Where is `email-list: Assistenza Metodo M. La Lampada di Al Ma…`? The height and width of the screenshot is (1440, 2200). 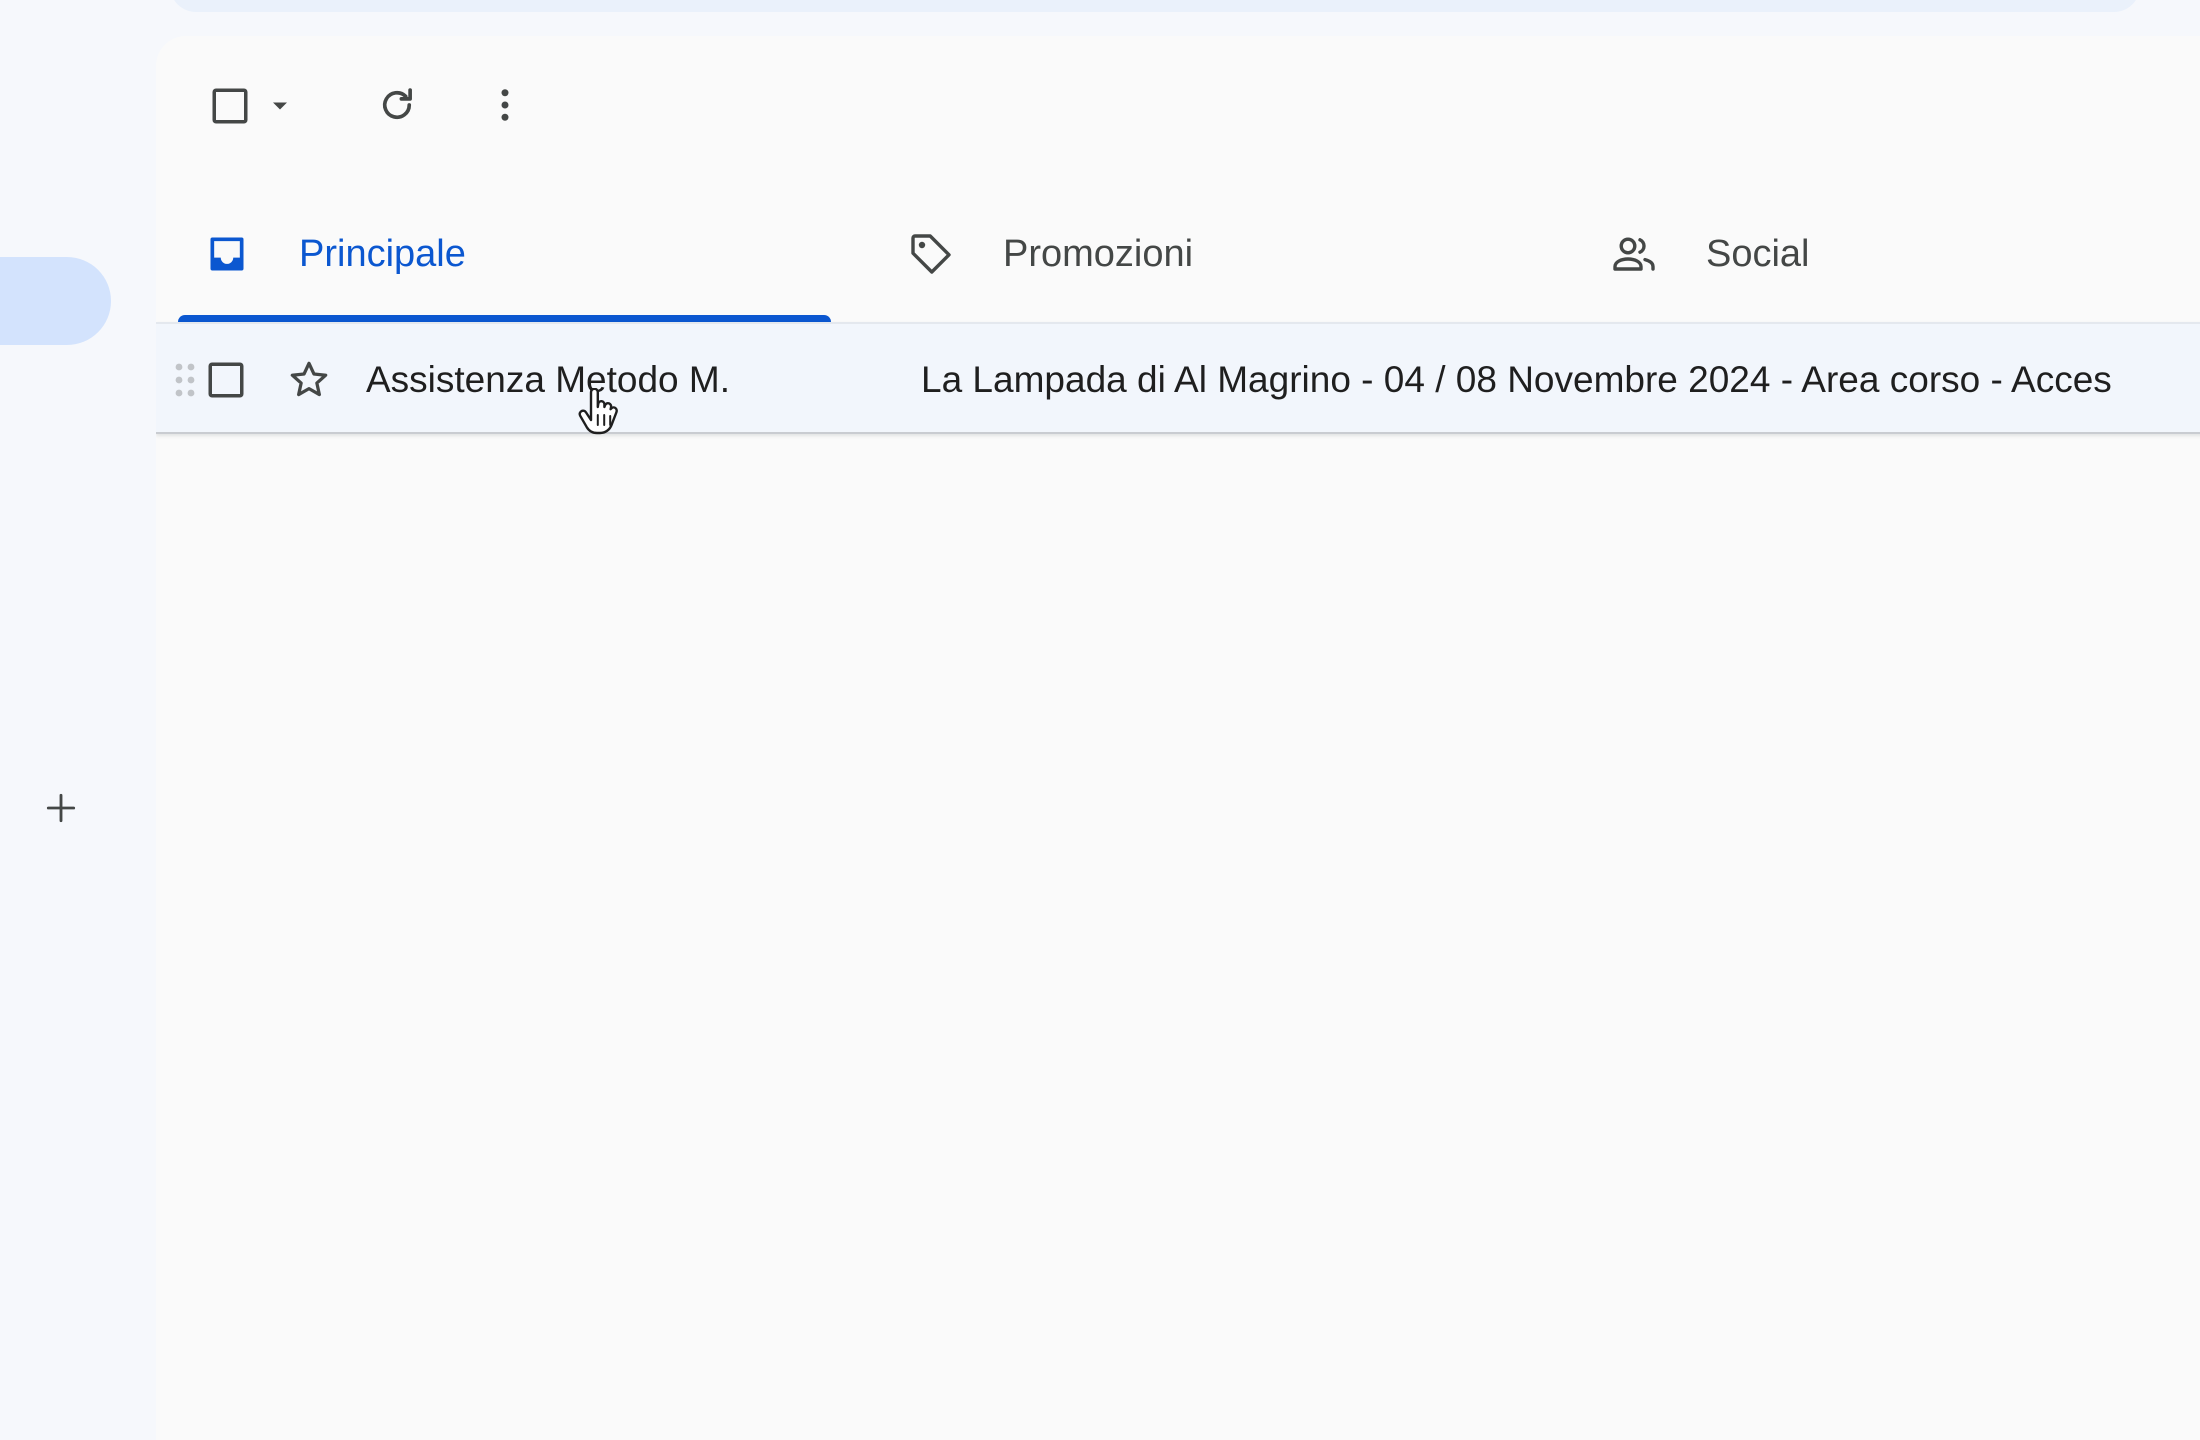 email-list: Assistenza Metodo M. La Lampada di Al Ma… is located at coordinates (1178, 378).